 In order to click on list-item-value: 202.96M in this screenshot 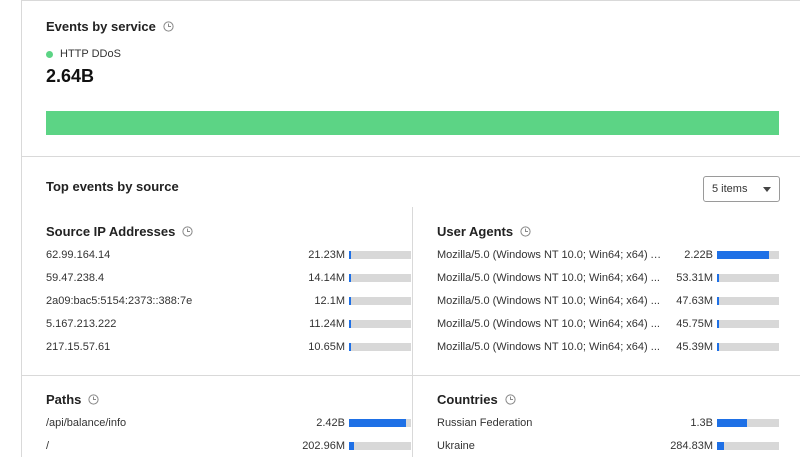, I will do `click(323, 446)`.